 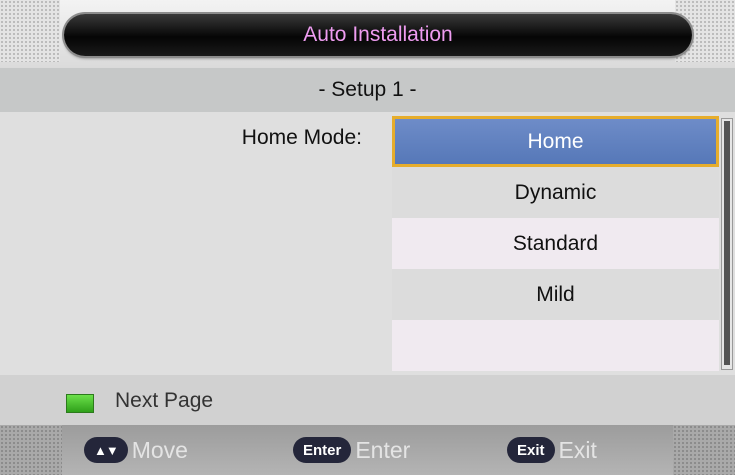 I want to click on keybar-corner-left, so click(x=31, y=450).